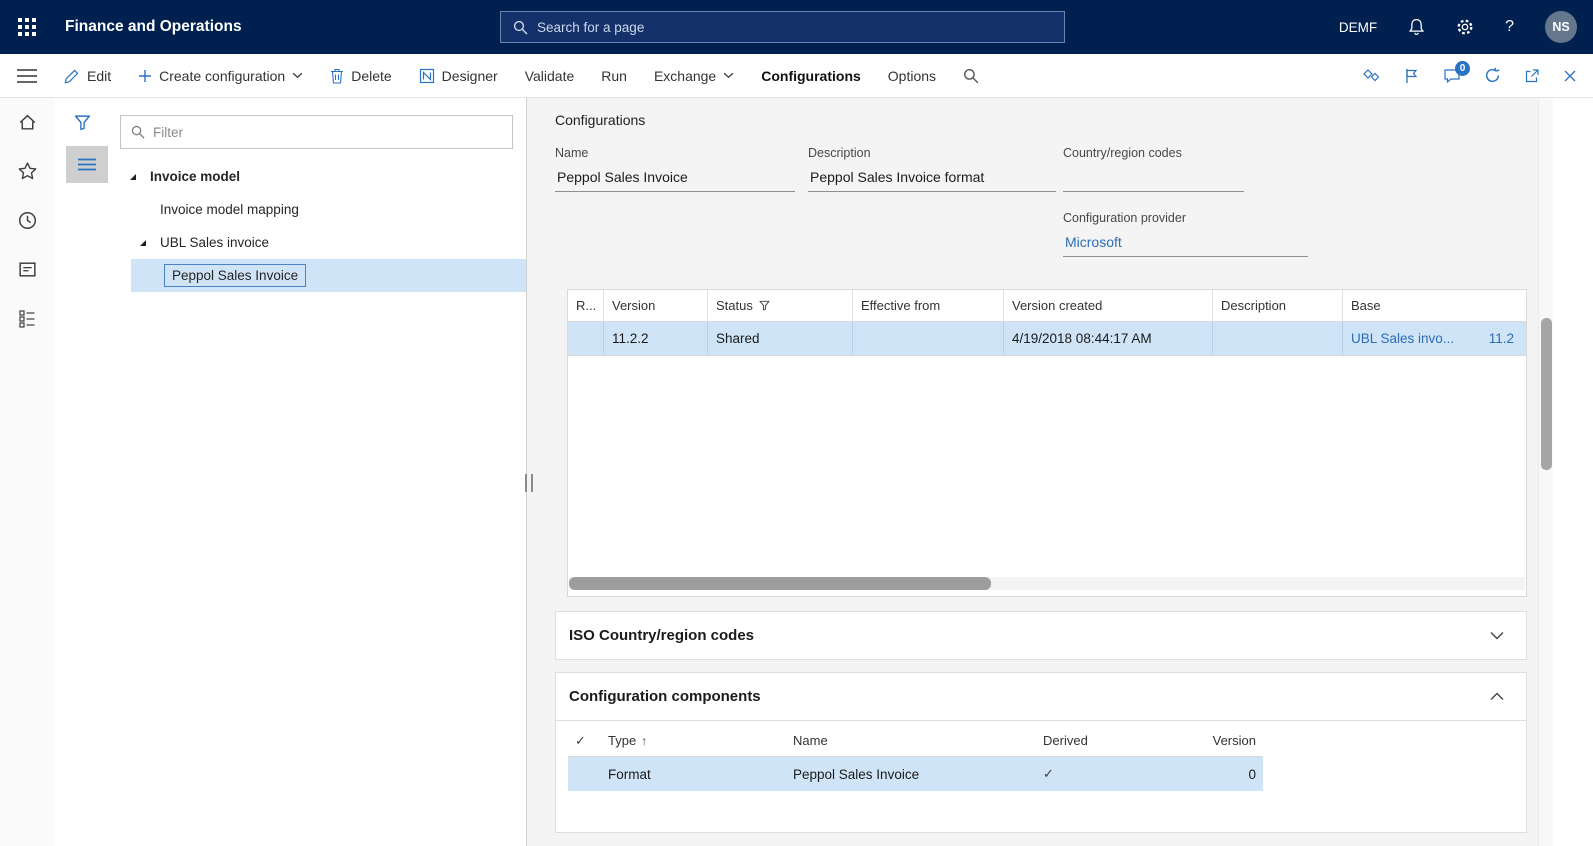 The width and height of the screenshot is (1593, 846). Describe the element at coordinates (1492, 75) in the screenshot. I see `refresh-icon` at that location.